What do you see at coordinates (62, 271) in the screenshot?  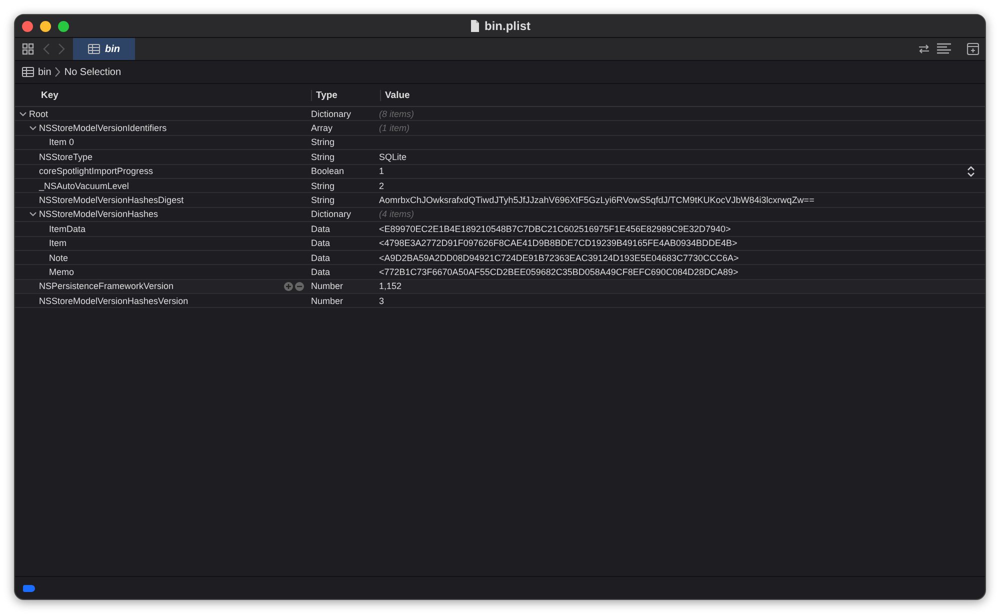 I see `key-cell-text: Memo` at bounding box center [62, 271].